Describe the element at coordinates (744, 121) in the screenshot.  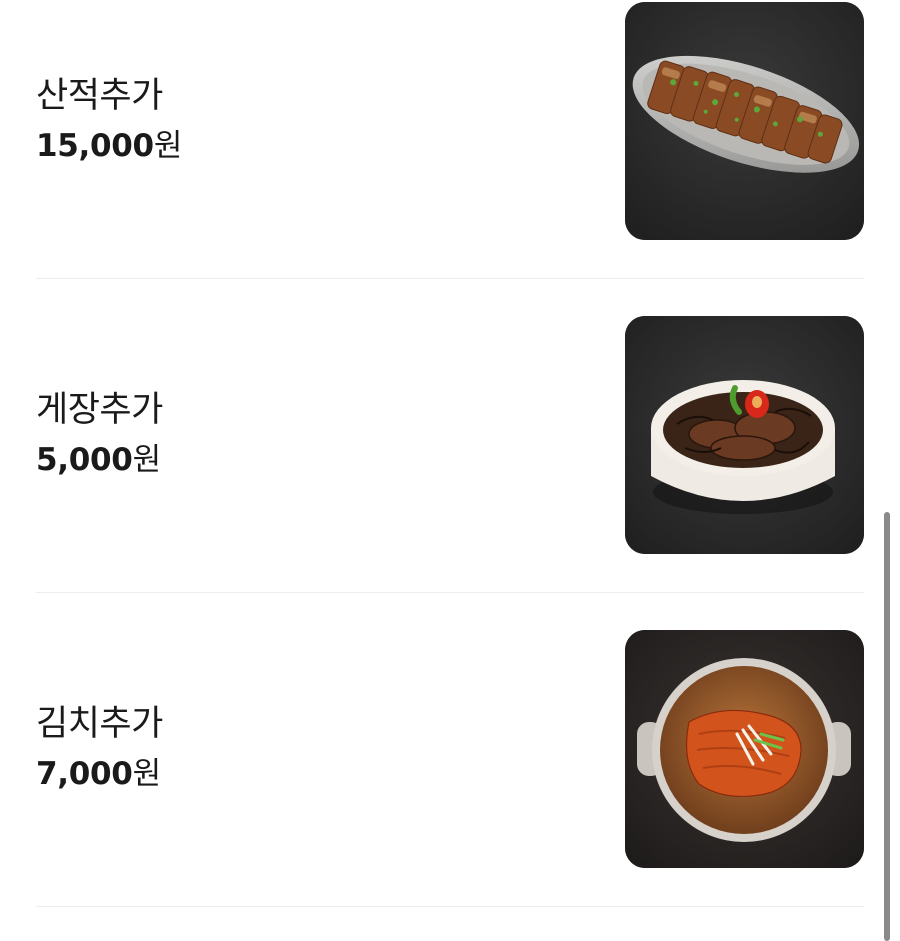
I see `grilled-meat-platter-image` at that location.